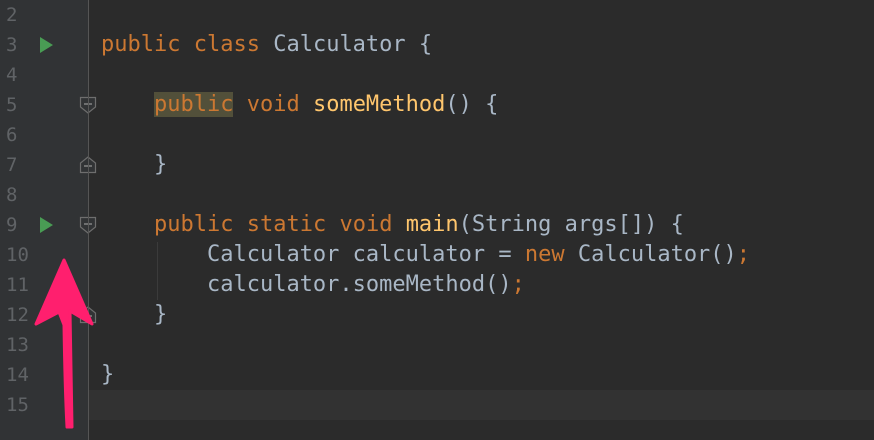 The image size is (874, 440). What do you see at coordinates (346, 44) in the screenshot?
I see `class-declaration: Calculator {` at bounding box center [346, 44].